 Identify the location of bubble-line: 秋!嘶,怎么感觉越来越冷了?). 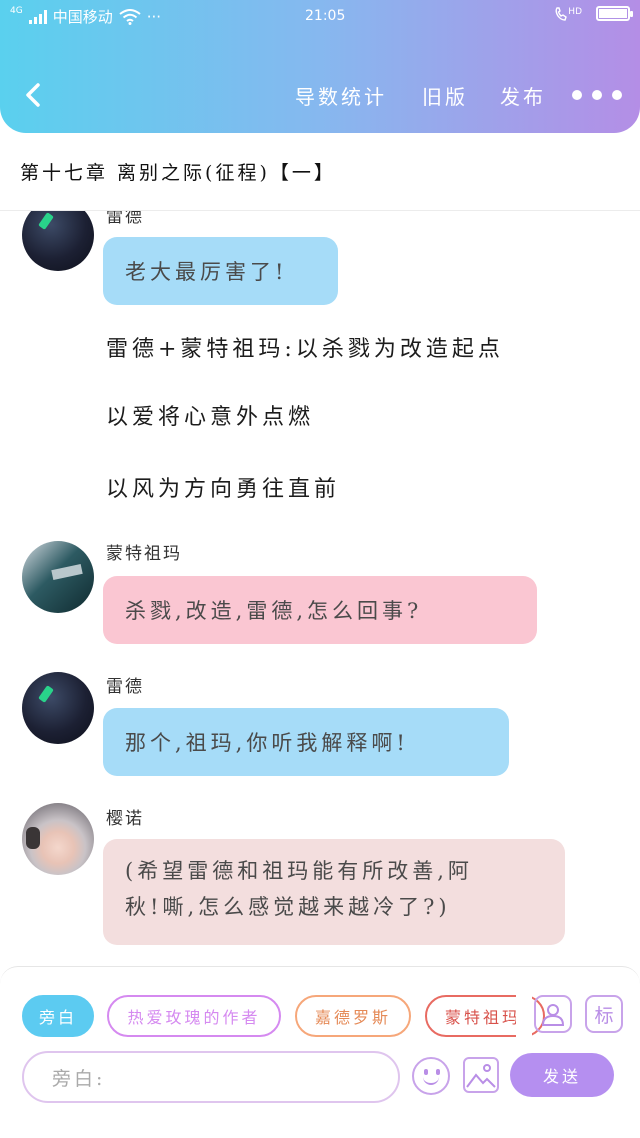
(288, 907).